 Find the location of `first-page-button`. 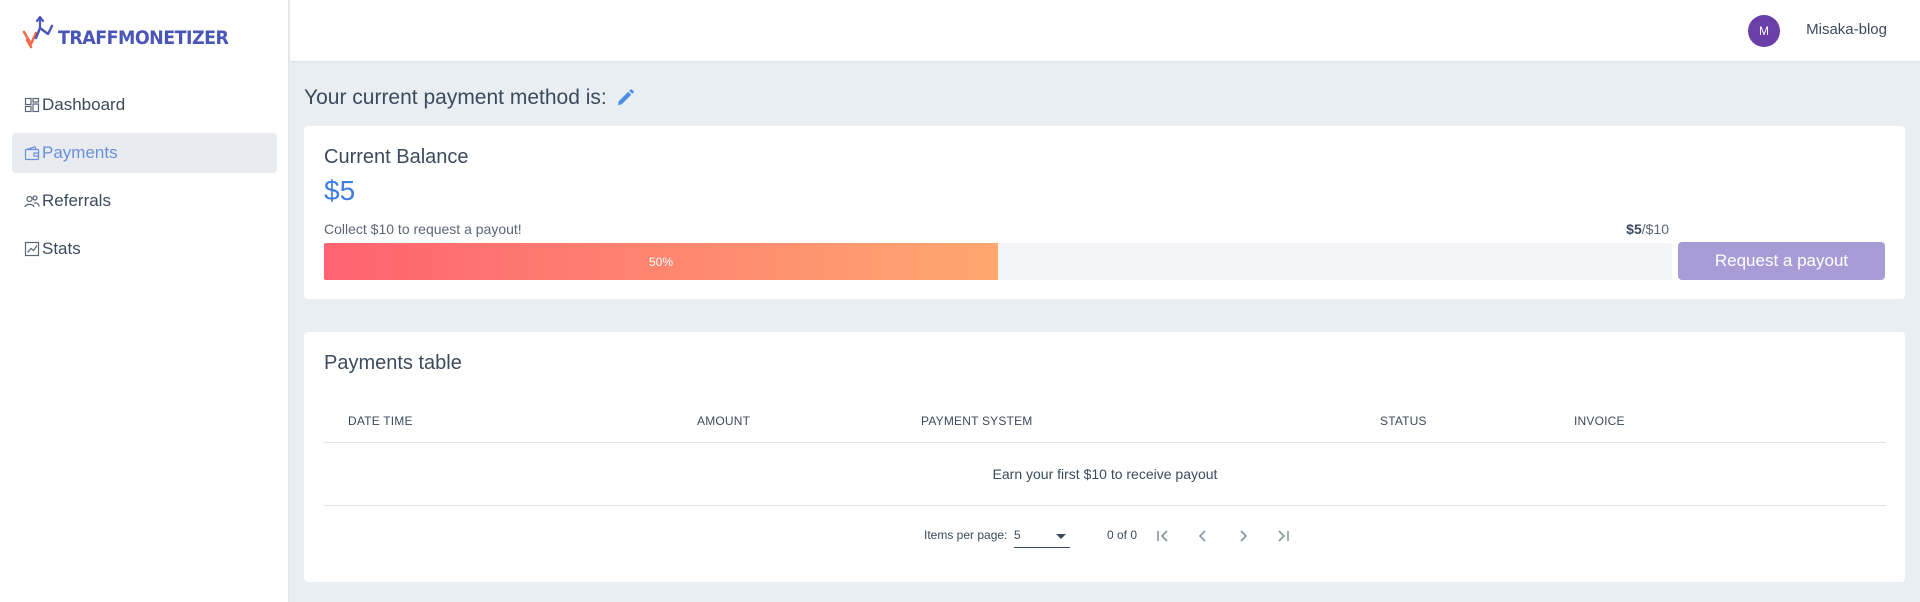

first-page-button is located at coordinates (1163, 536).